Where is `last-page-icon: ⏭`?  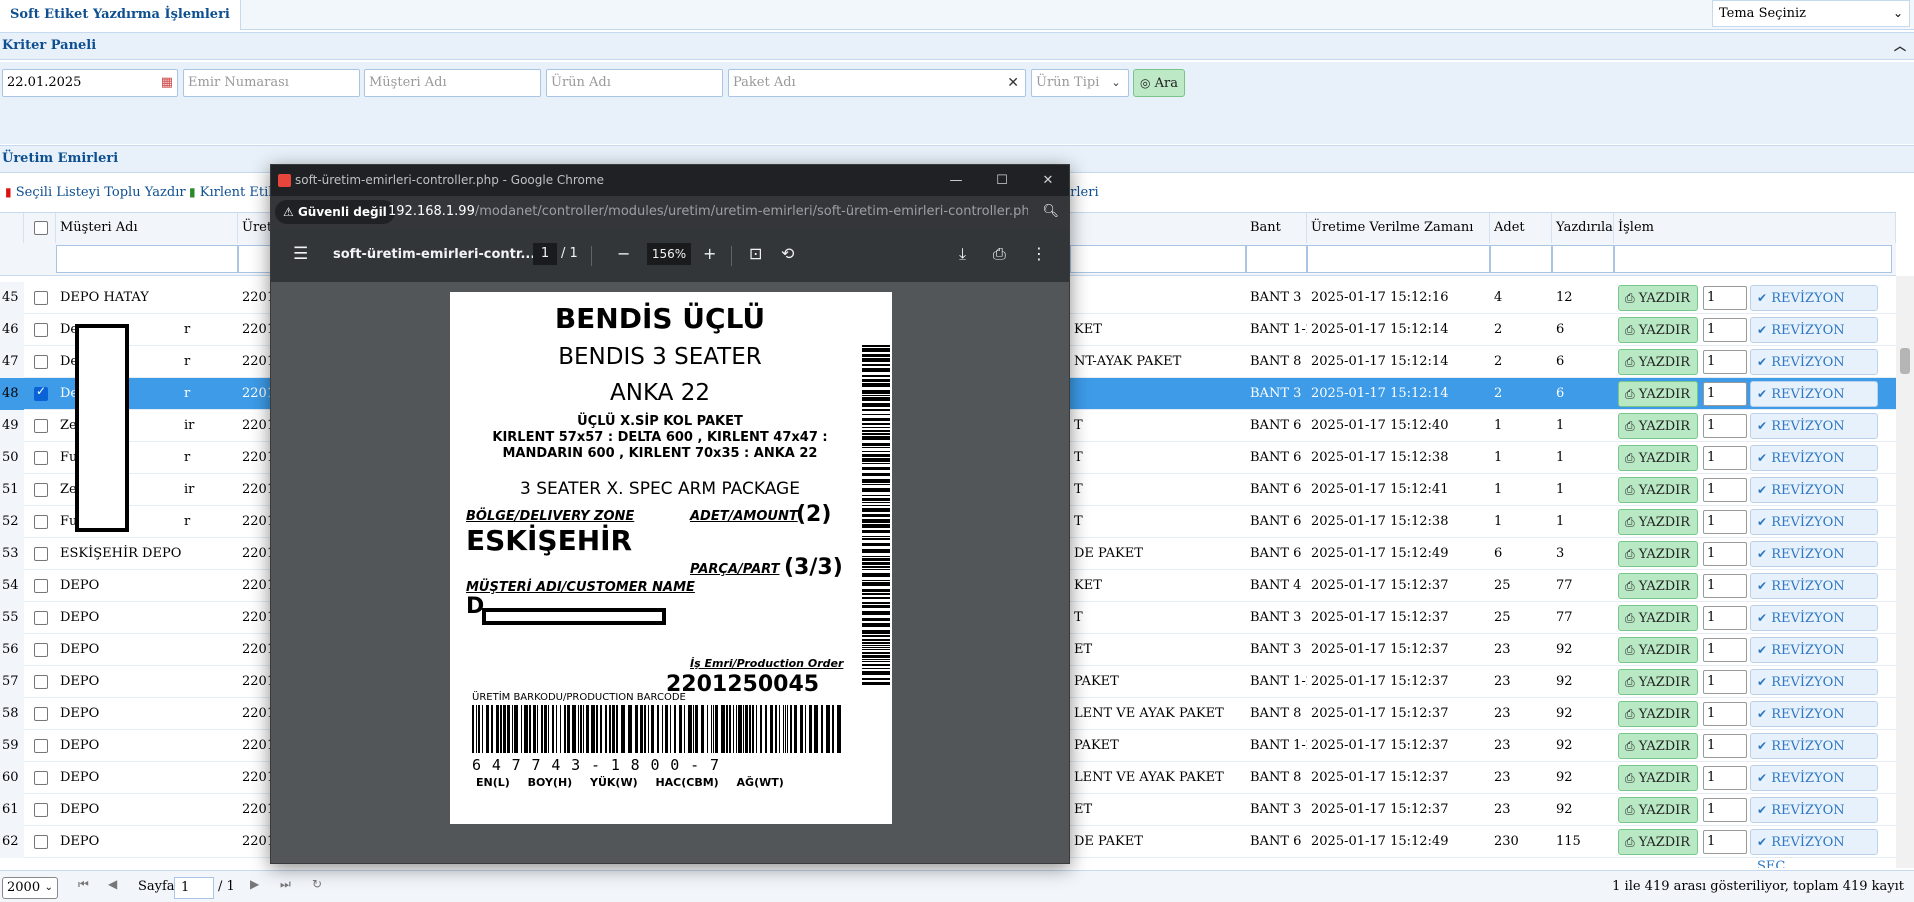 last-page-icon: ⏭ is located at coordinates (285, 884).